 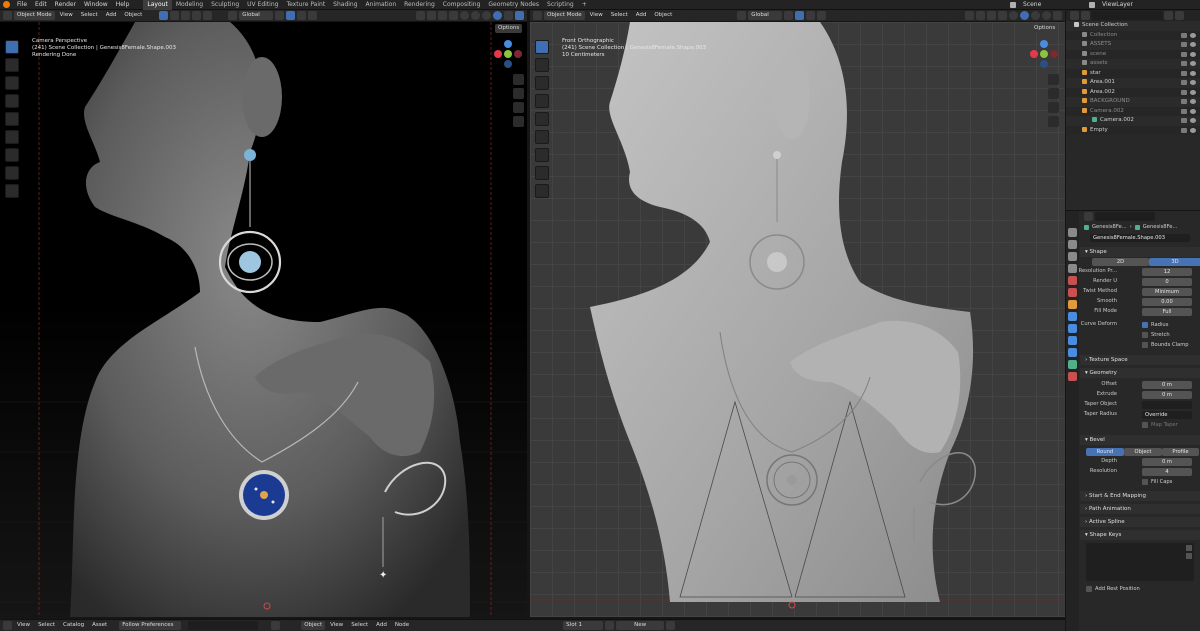 I want to click on bevel-panel-header: ▾ Bevel, so click(x=1140, y=440).